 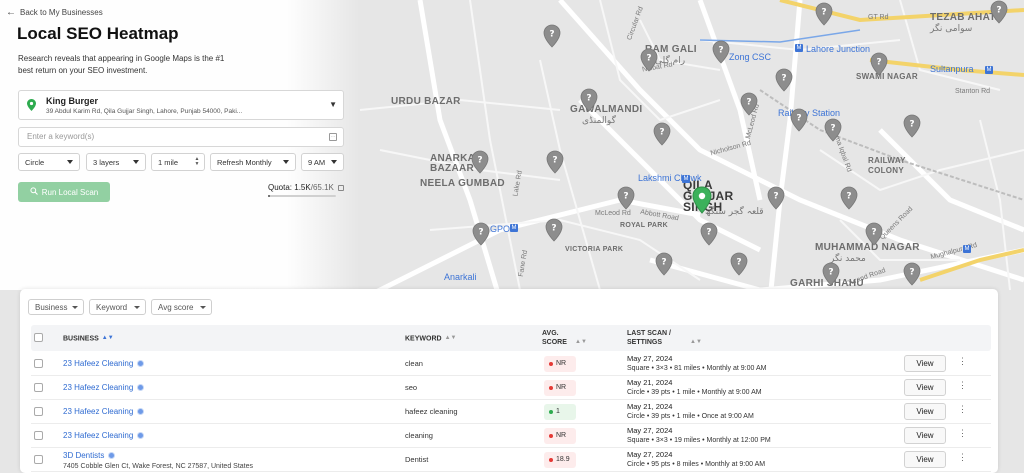 I want to click on station-icon: M, so click(x=686, y=179).